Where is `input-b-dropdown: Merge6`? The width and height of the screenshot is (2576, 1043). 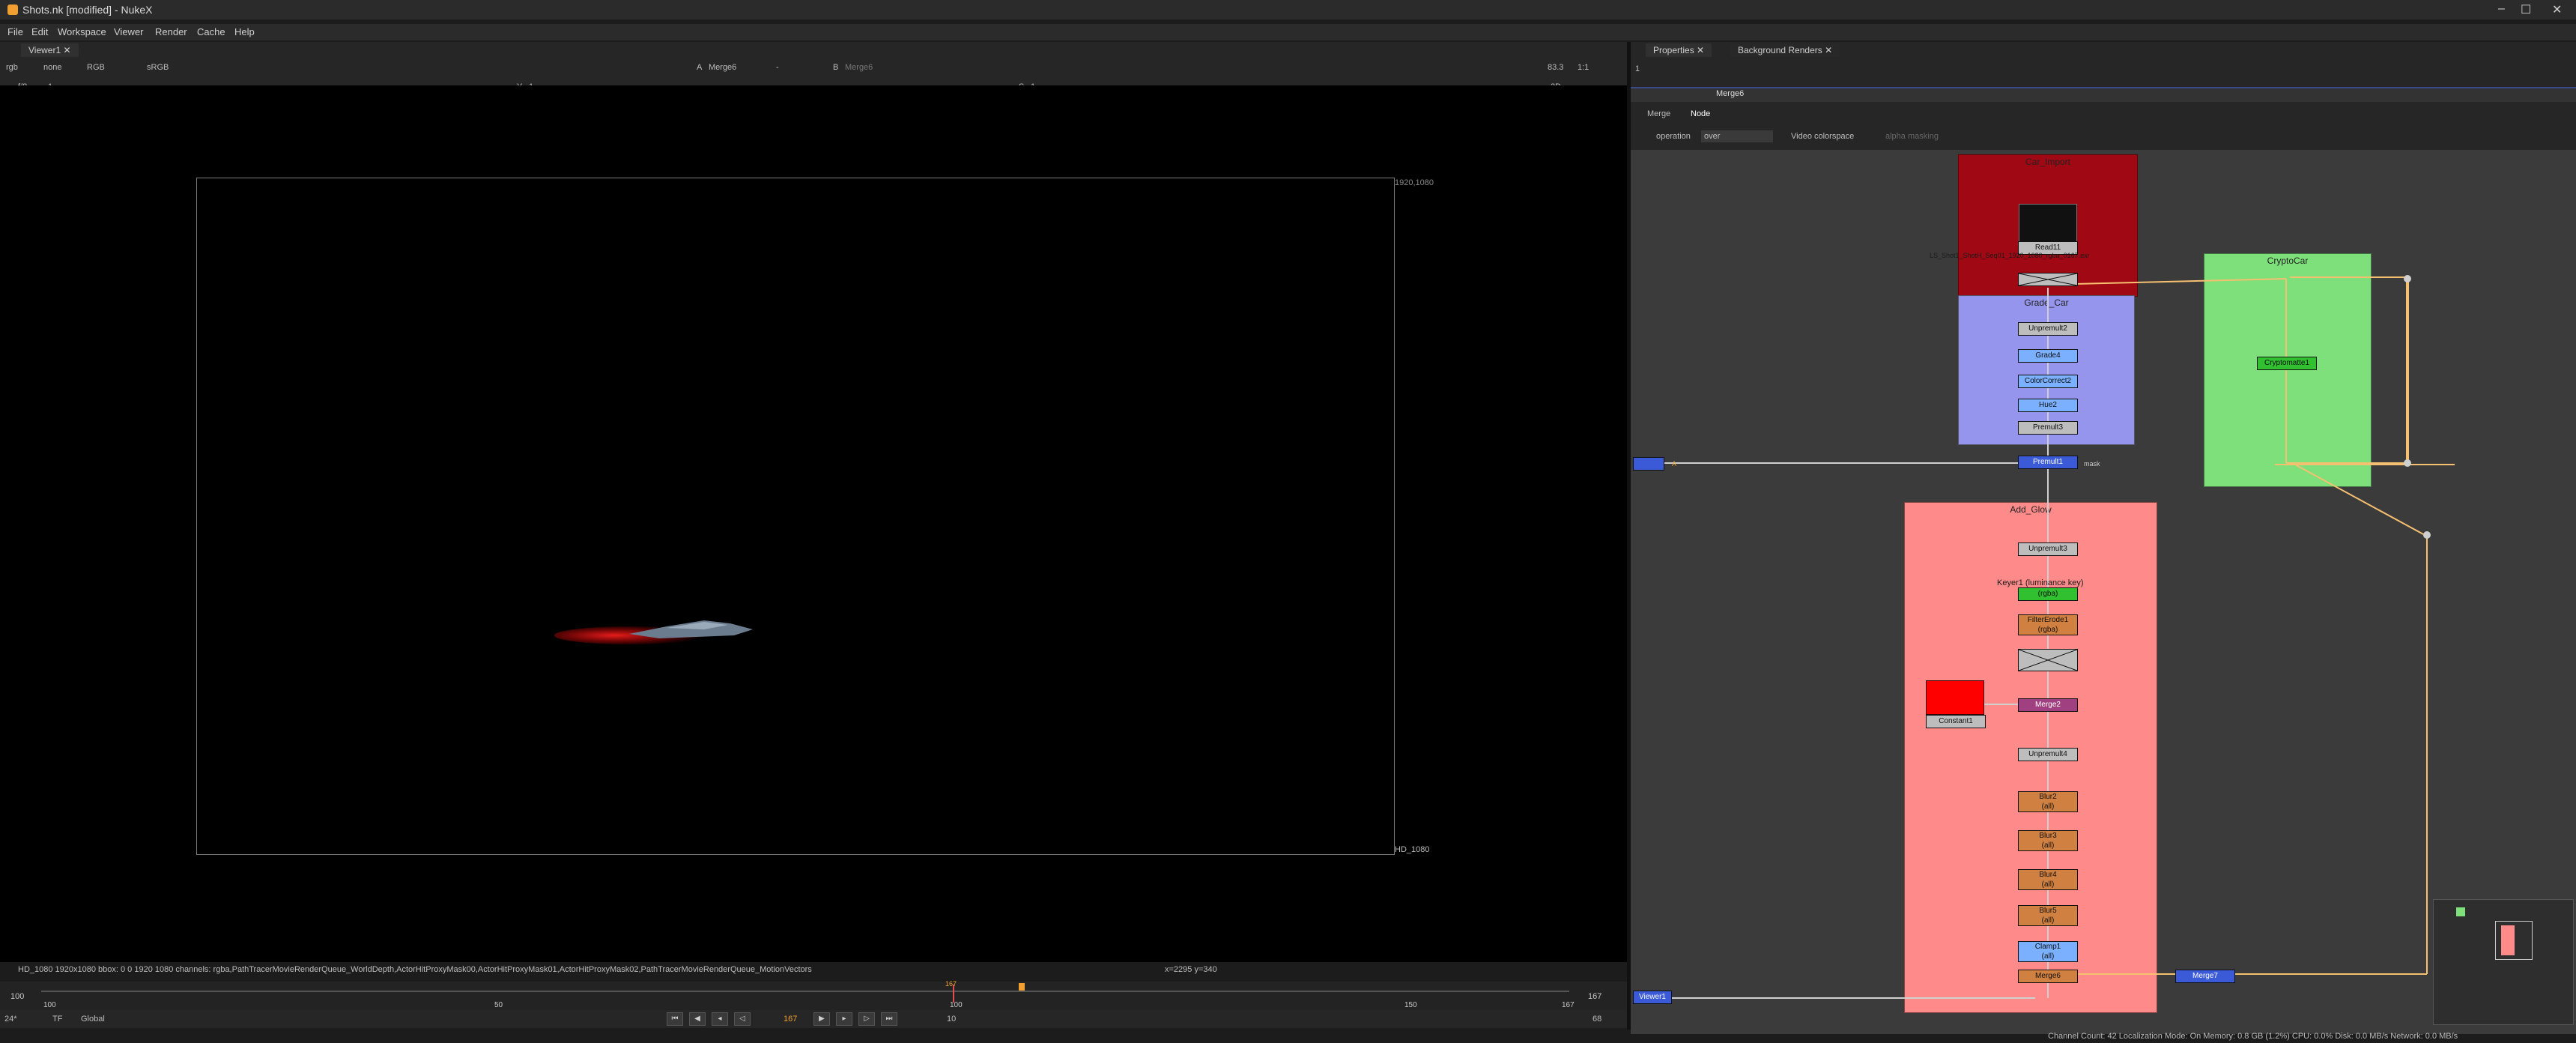
input-b-dropdown: Merge6 is located at coordinates (859, 67).